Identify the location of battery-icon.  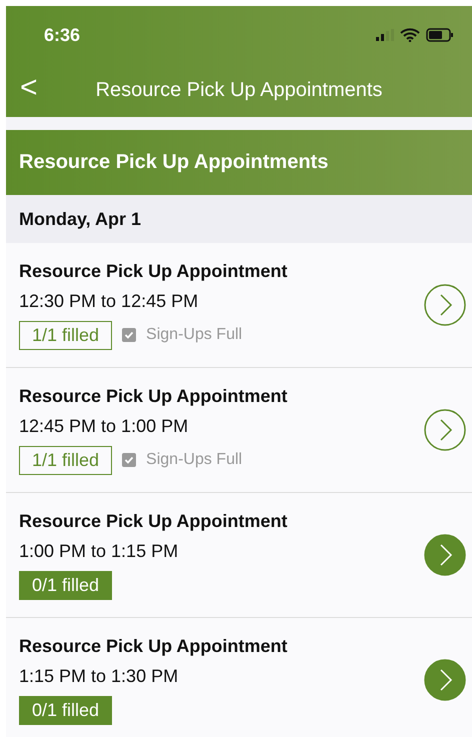
(440, 35).